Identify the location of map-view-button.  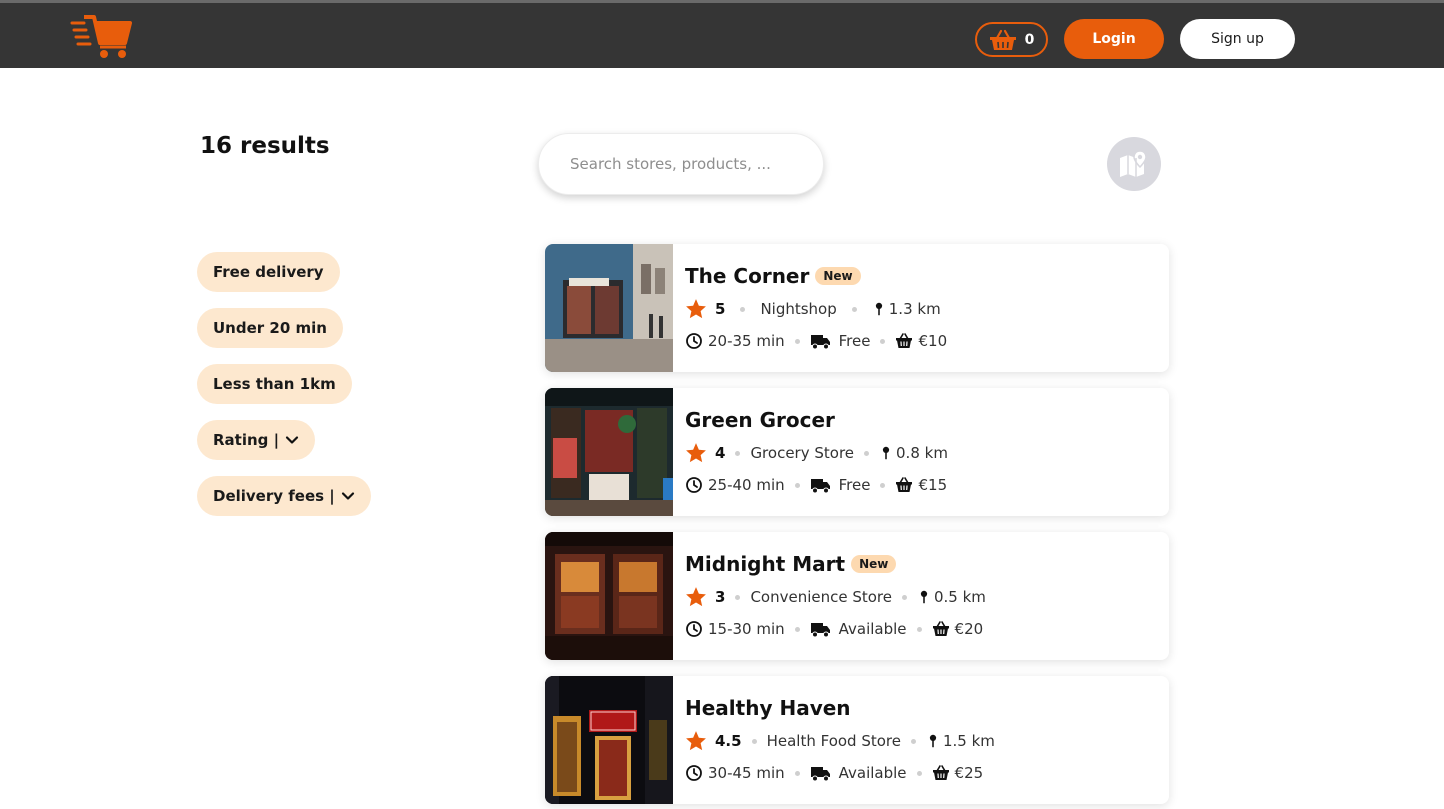
(1134, 164).